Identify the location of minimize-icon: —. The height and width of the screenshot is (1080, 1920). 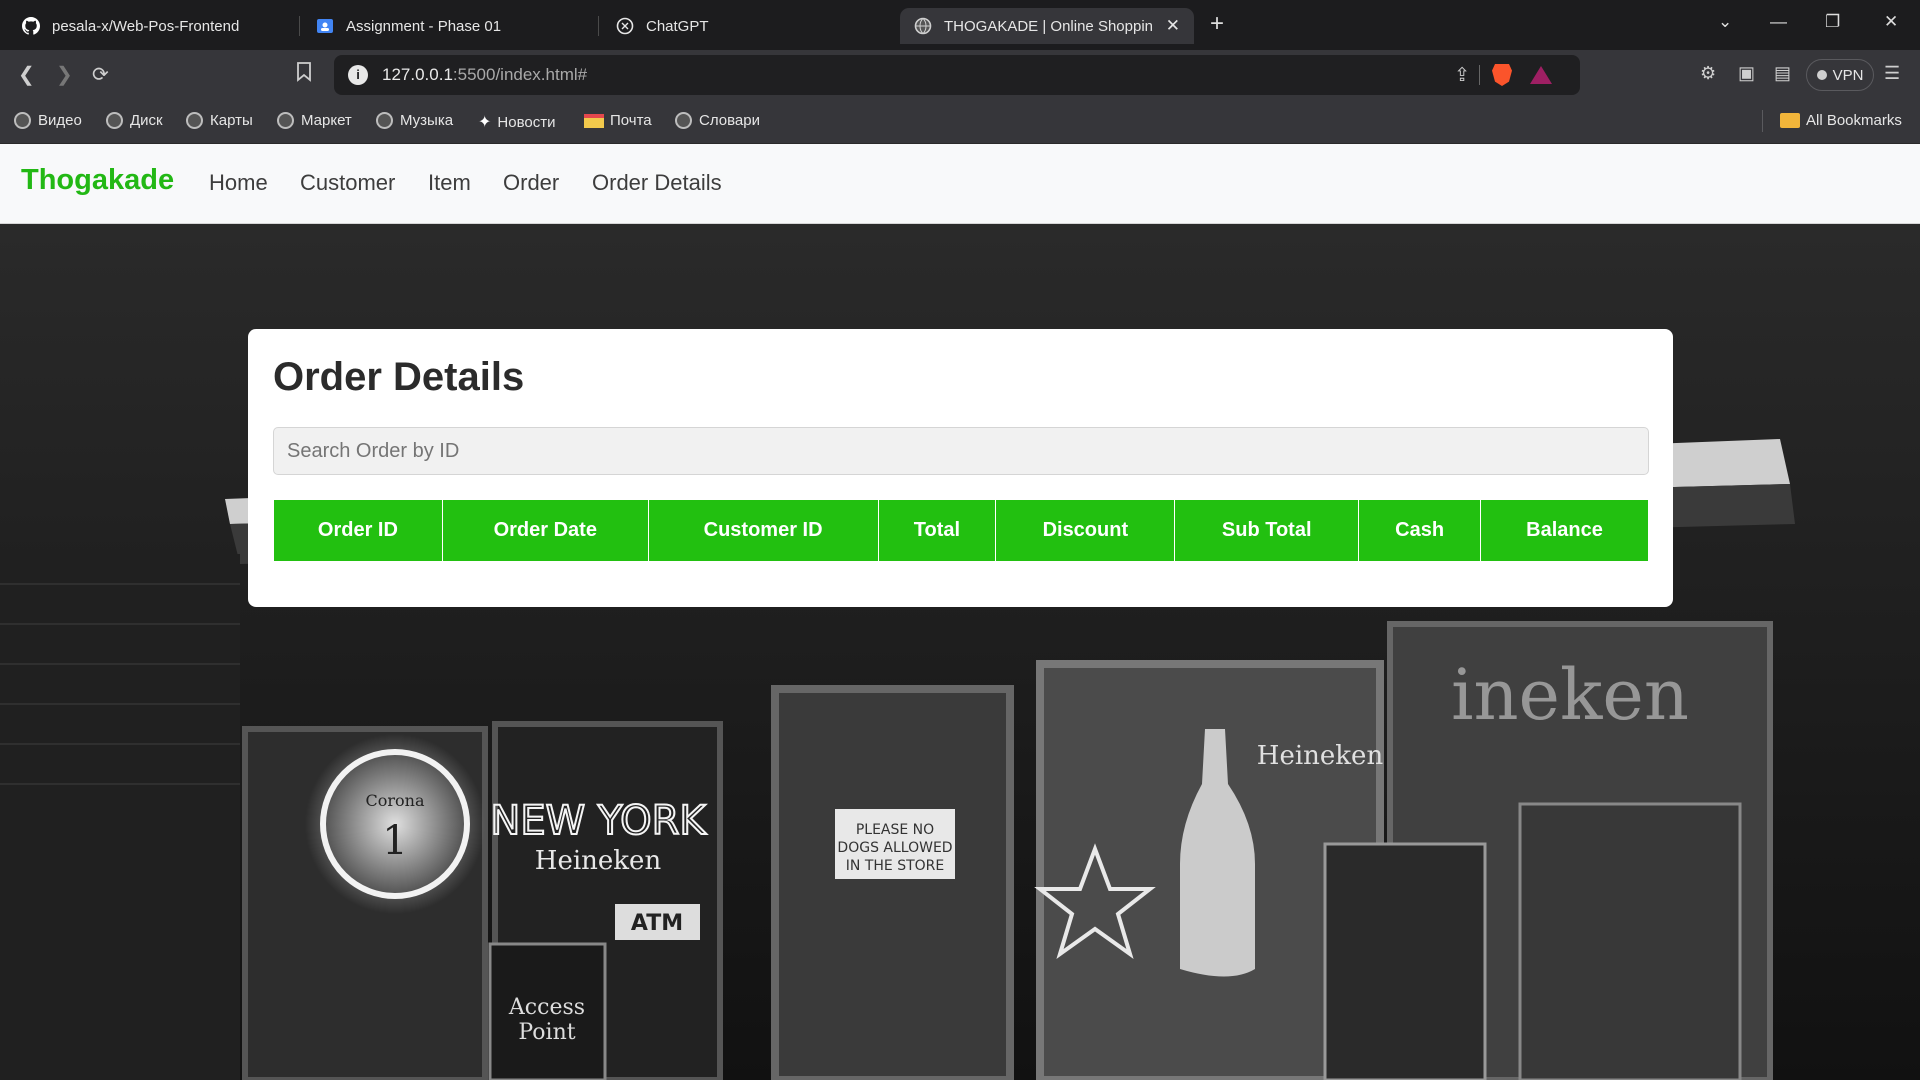
(1778, 22).